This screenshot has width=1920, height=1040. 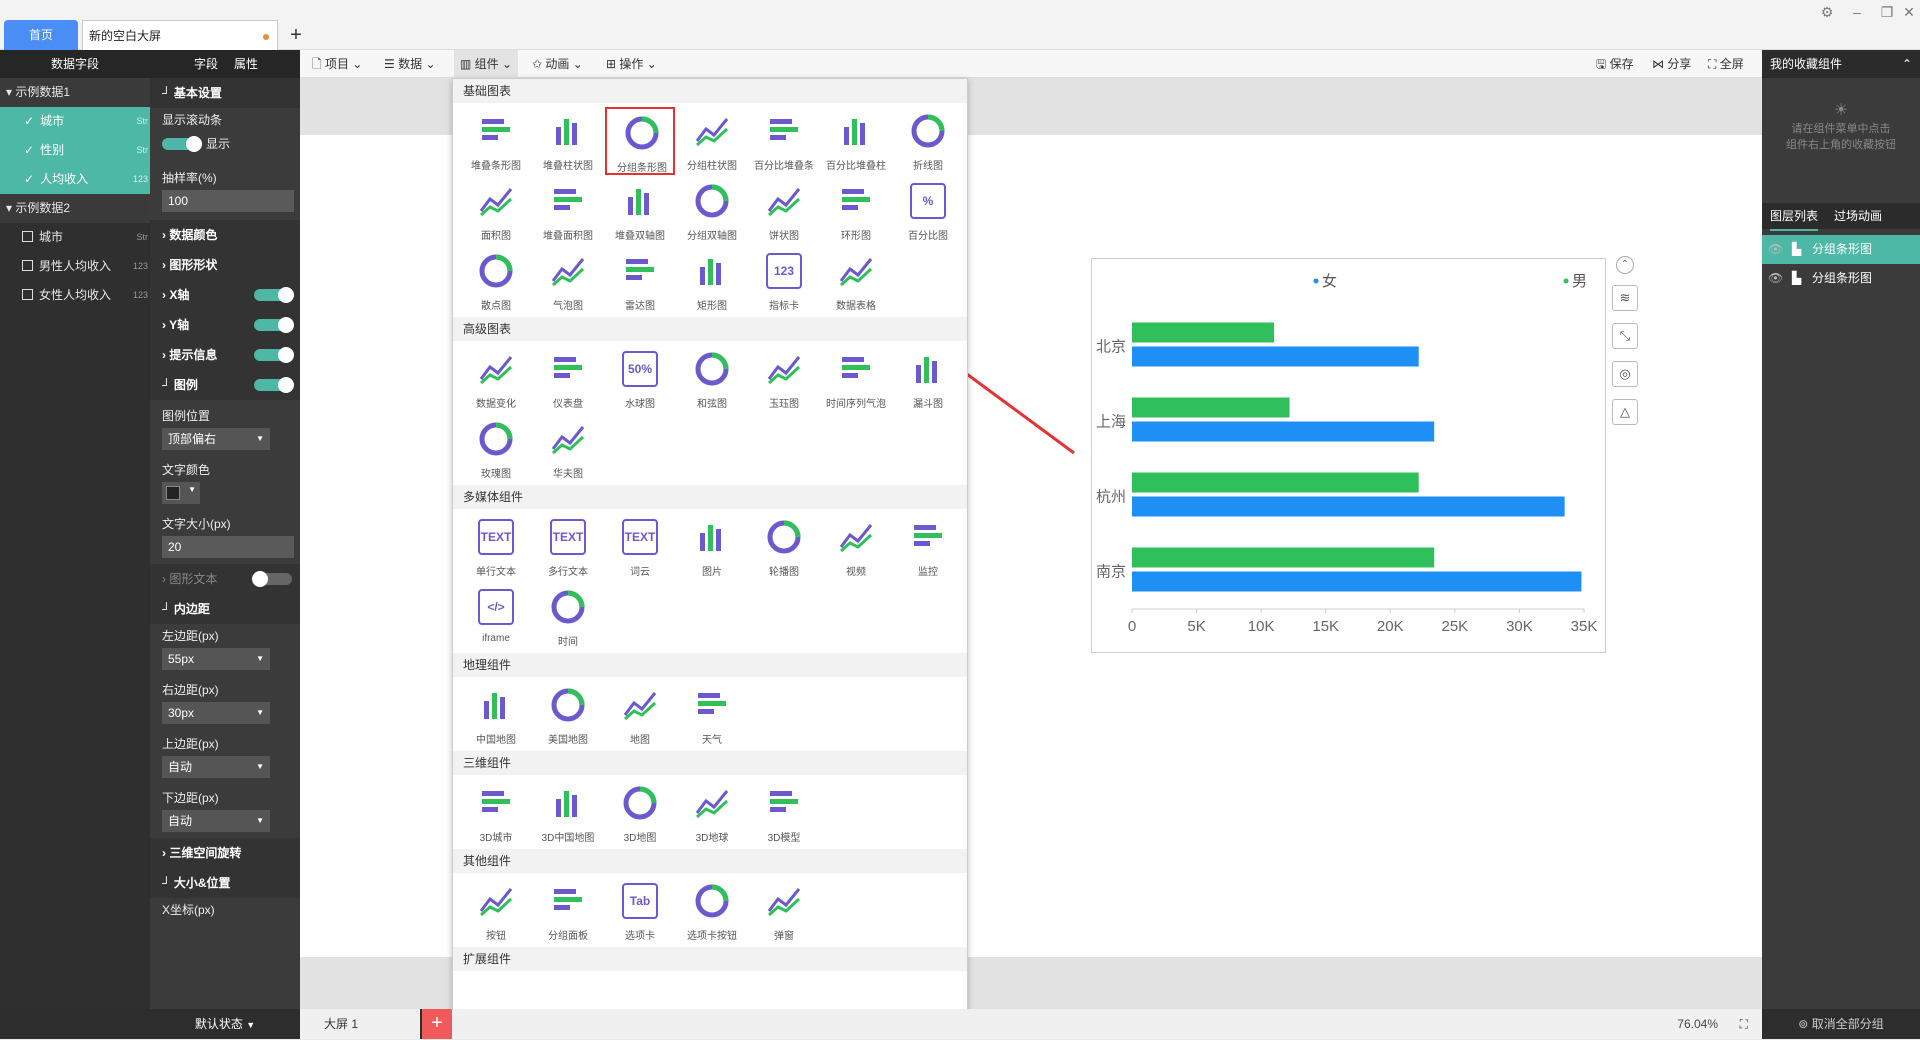 What do you see at coordinates (928, 211) in the screenshot?
I see `component-item: % 百分比图` at bounding box center [928, 211].